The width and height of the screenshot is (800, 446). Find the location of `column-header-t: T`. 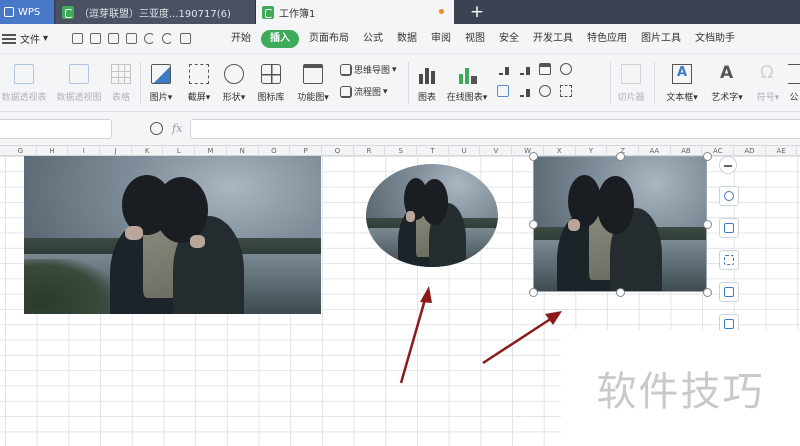

column-header-t: T is located at coordinates (433, 151).